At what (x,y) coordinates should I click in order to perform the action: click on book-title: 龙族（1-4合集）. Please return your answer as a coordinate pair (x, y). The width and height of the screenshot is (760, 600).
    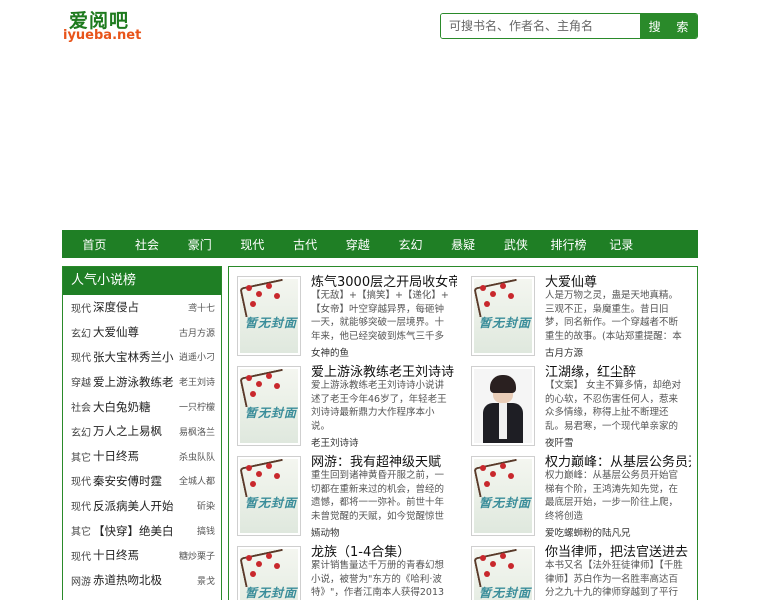
    Looking at the image, I should click on (384, 550).